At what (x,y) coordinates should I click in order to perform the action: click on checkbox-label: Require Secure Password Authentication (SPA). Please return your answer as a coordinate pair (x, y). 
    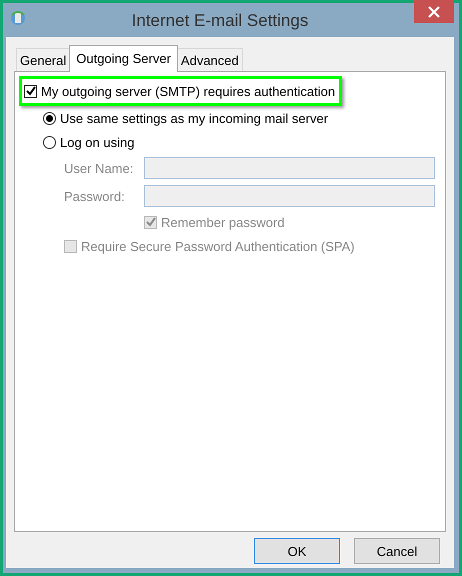
    Looking at the image, I should click on (218, 246).